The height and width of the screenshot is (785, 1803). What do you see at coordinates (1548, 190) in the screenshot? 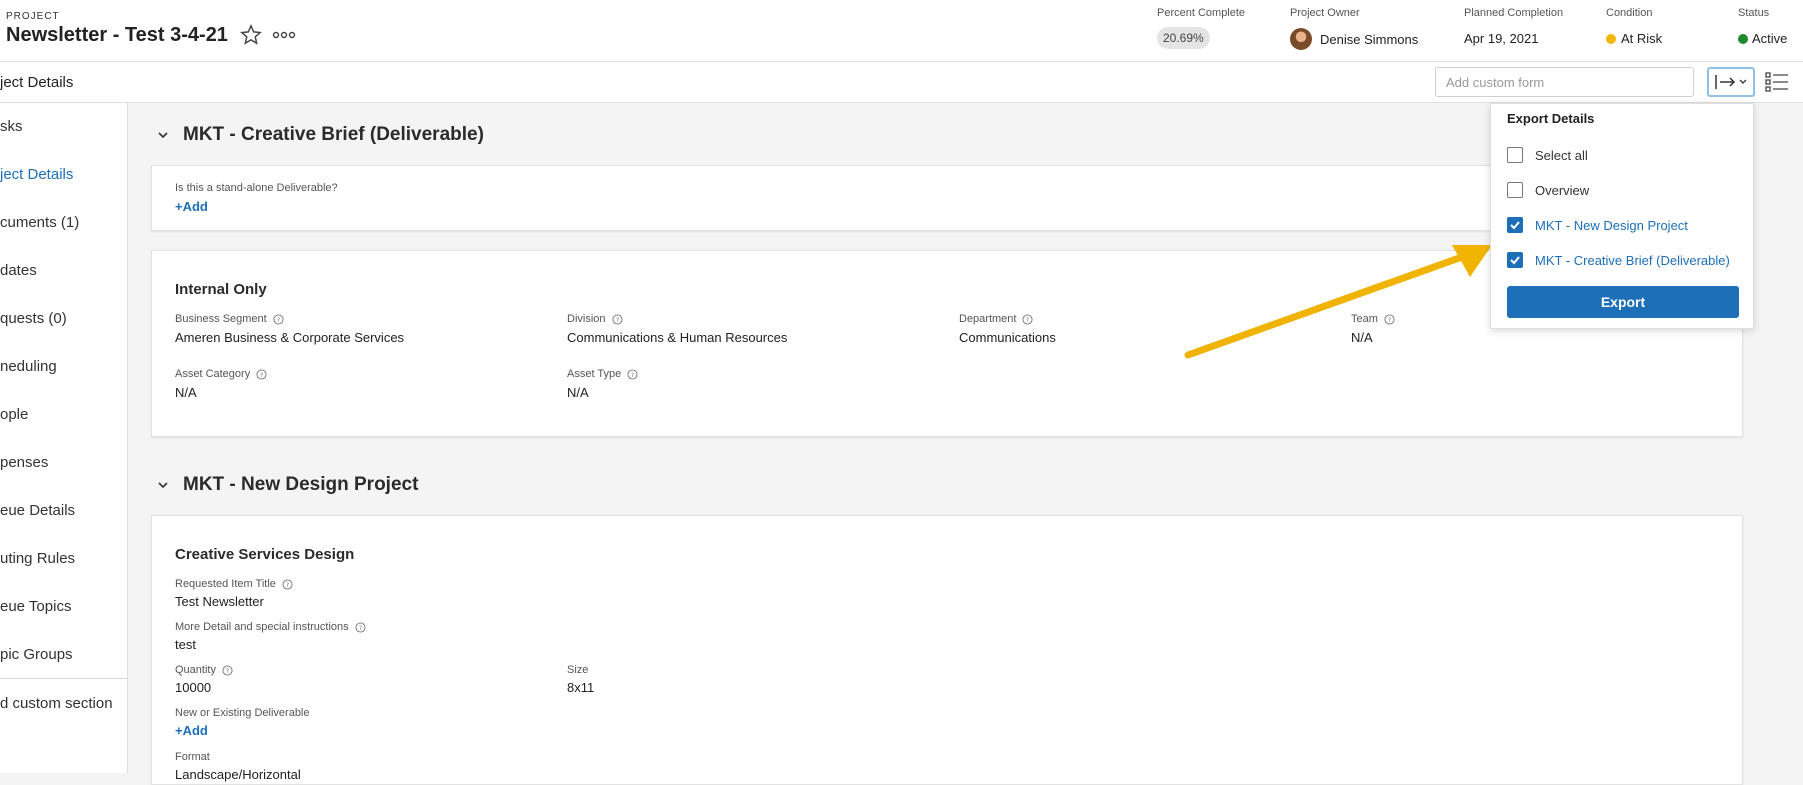
I see `export-option-overview: Overview` at bounding box center [1548, 190].